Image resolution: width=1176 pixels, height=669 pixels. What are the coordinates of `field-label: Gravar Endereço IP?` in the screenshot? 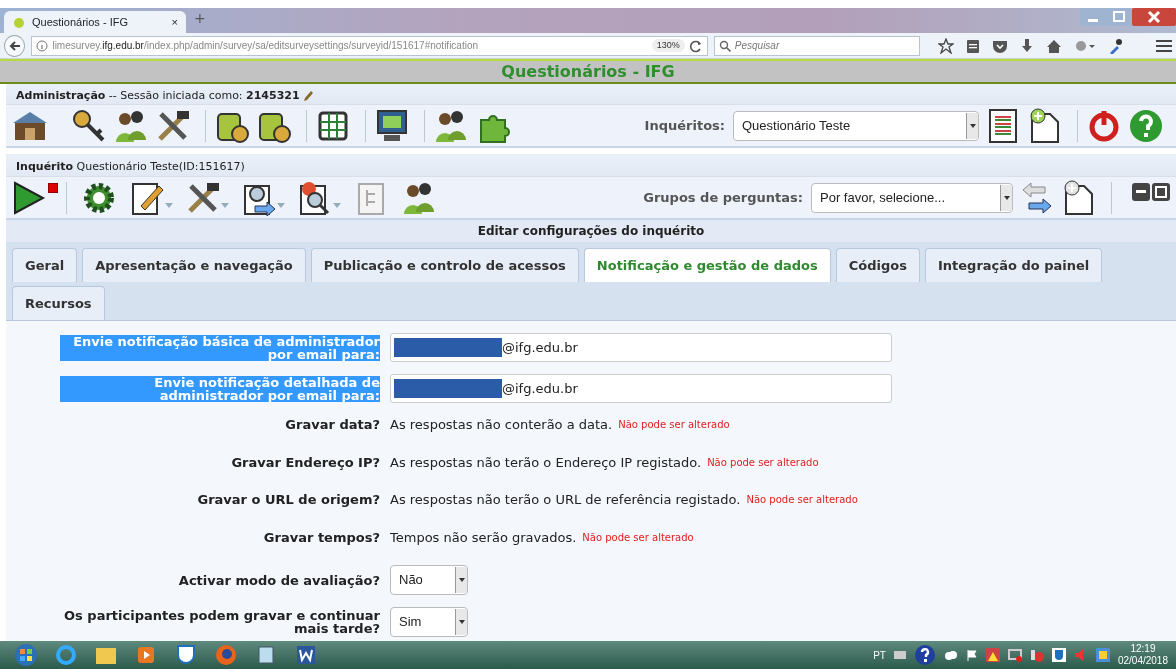 It's located at (305, 462).